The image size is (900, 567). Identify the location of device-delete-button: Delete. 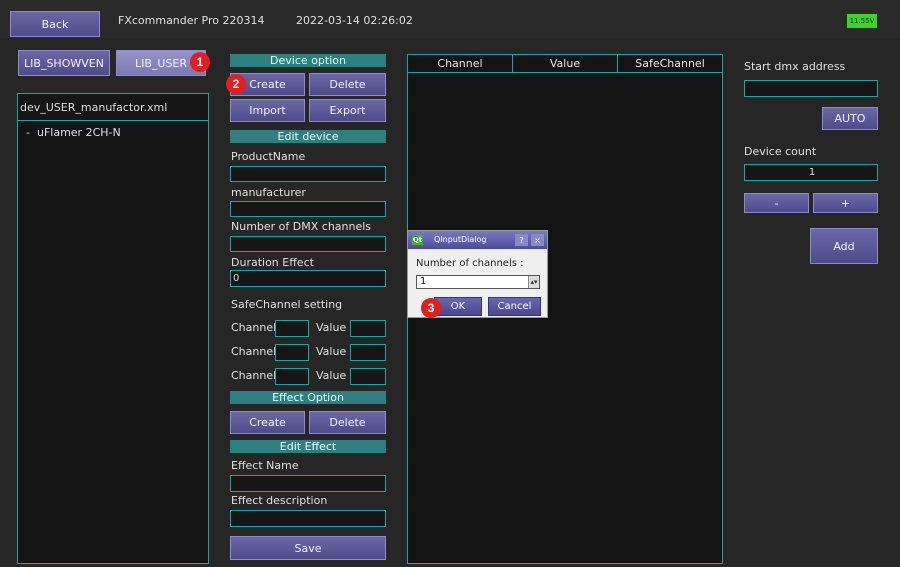
(347, 84).